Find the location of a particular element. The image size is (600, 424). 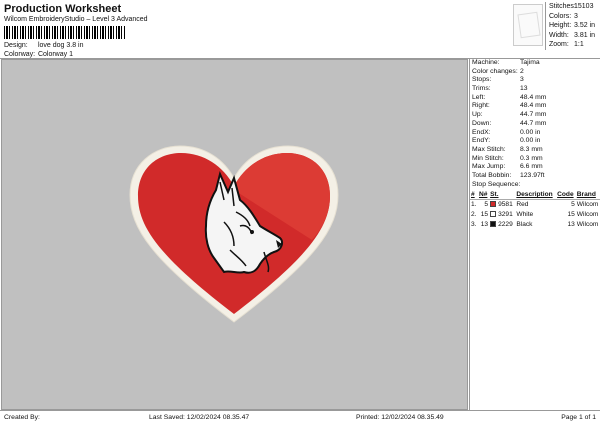

info-label: Total Bobbin: is located at coordinates (492, 175).